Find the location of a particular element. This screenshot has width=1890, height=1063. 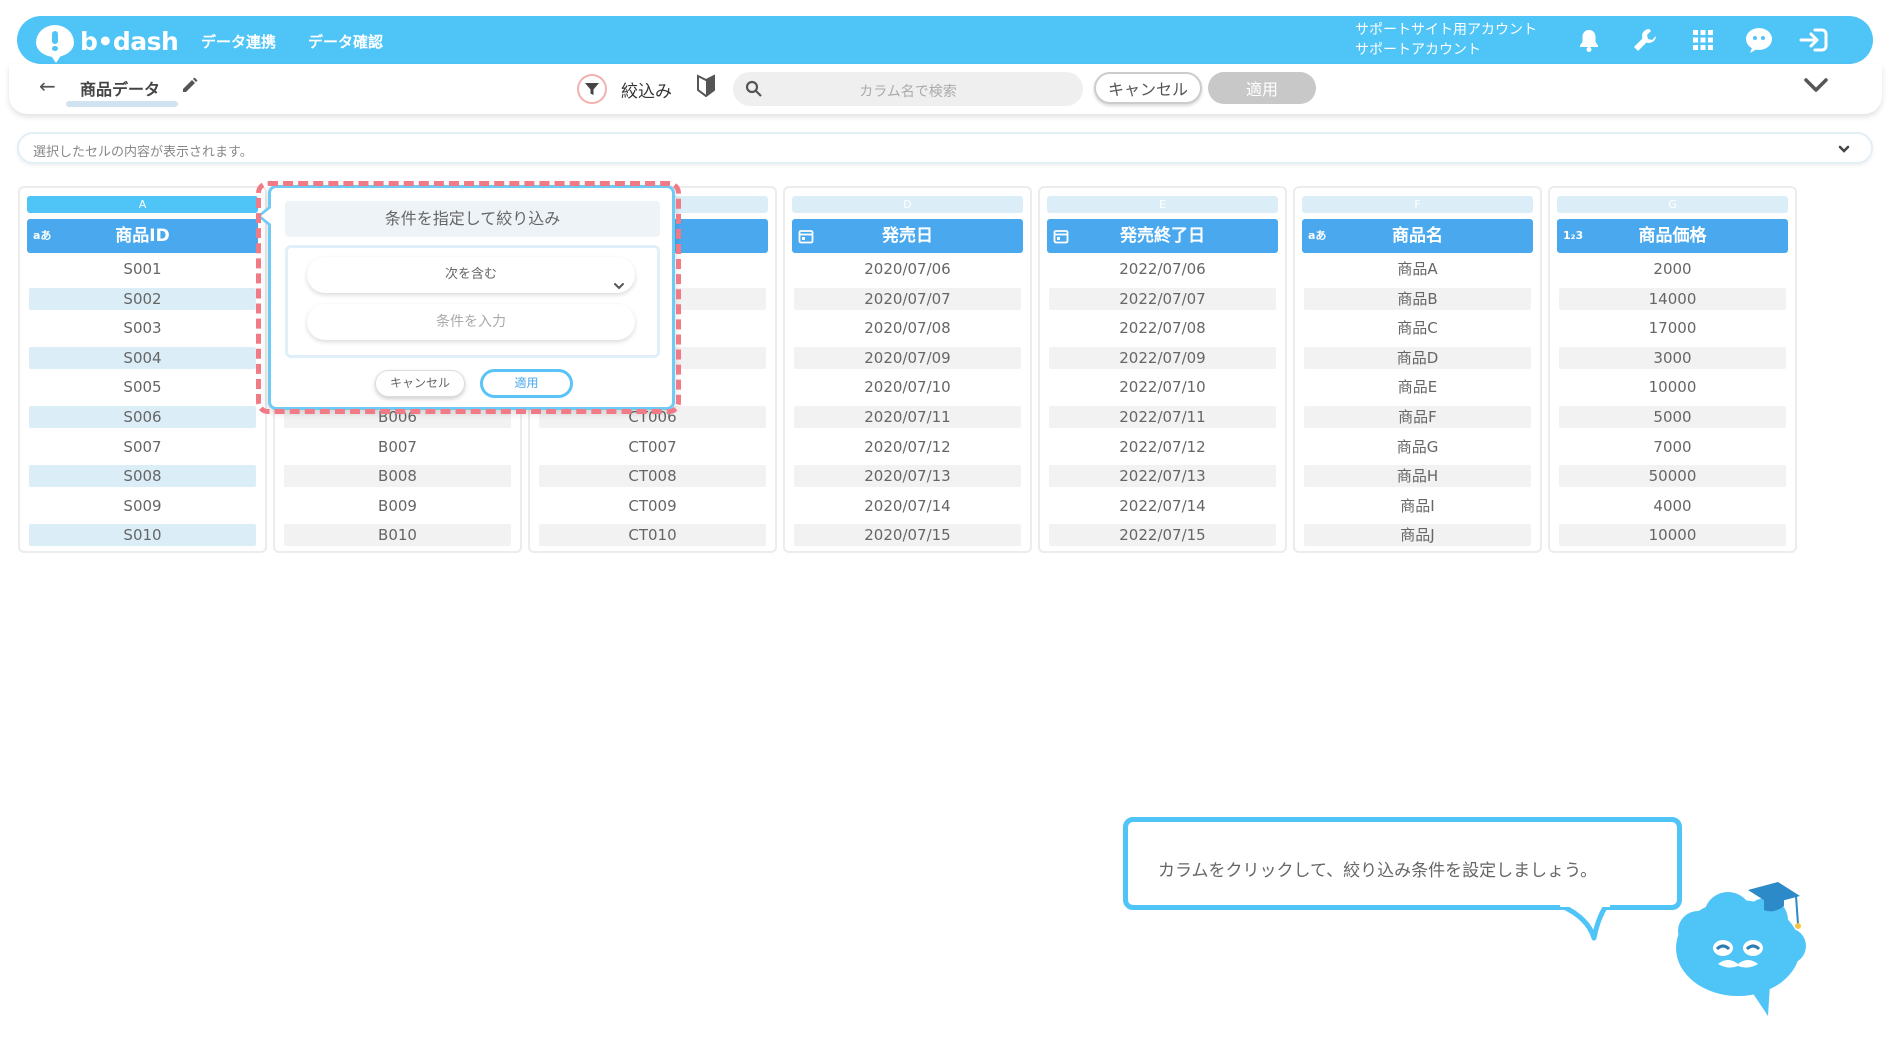

table-cell: S009 is located at coordinates (142, 506).